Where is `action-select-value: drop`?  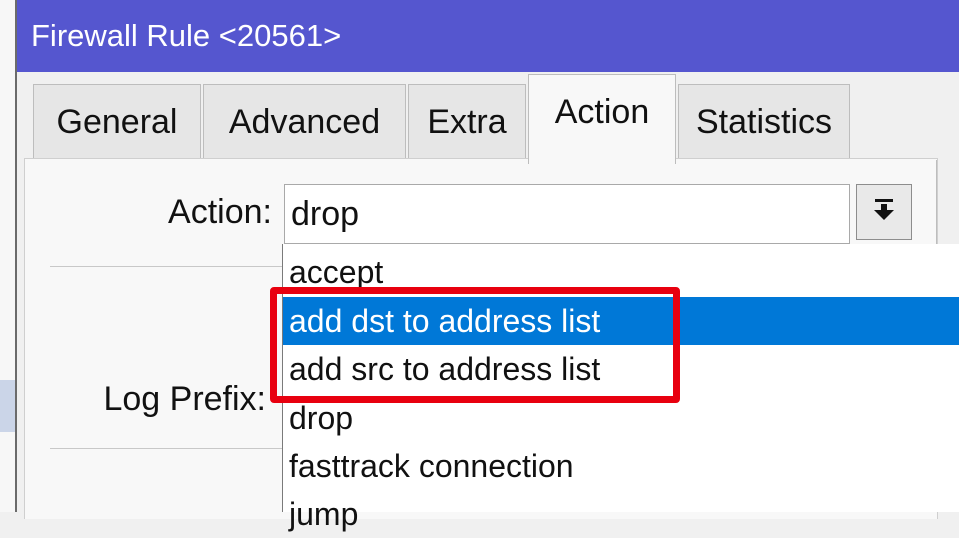
action-select-value: drop is located at coordinates (325, 213).